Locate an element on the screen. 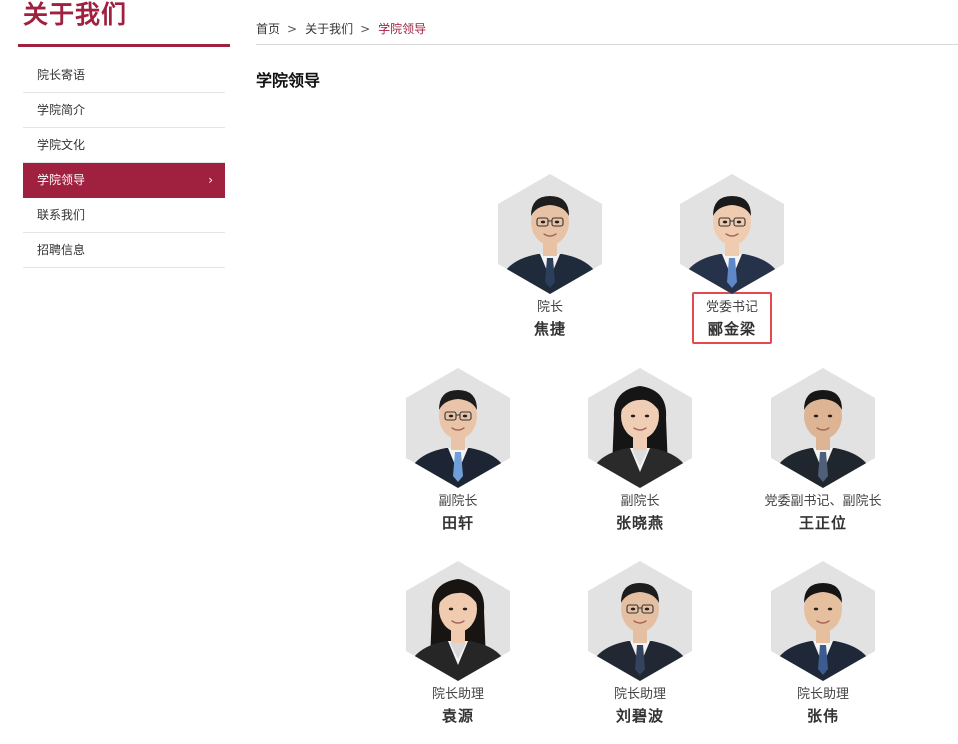 The image size is (958, 744). leader-role: 党委书记 is located at coordinates (731, 307).